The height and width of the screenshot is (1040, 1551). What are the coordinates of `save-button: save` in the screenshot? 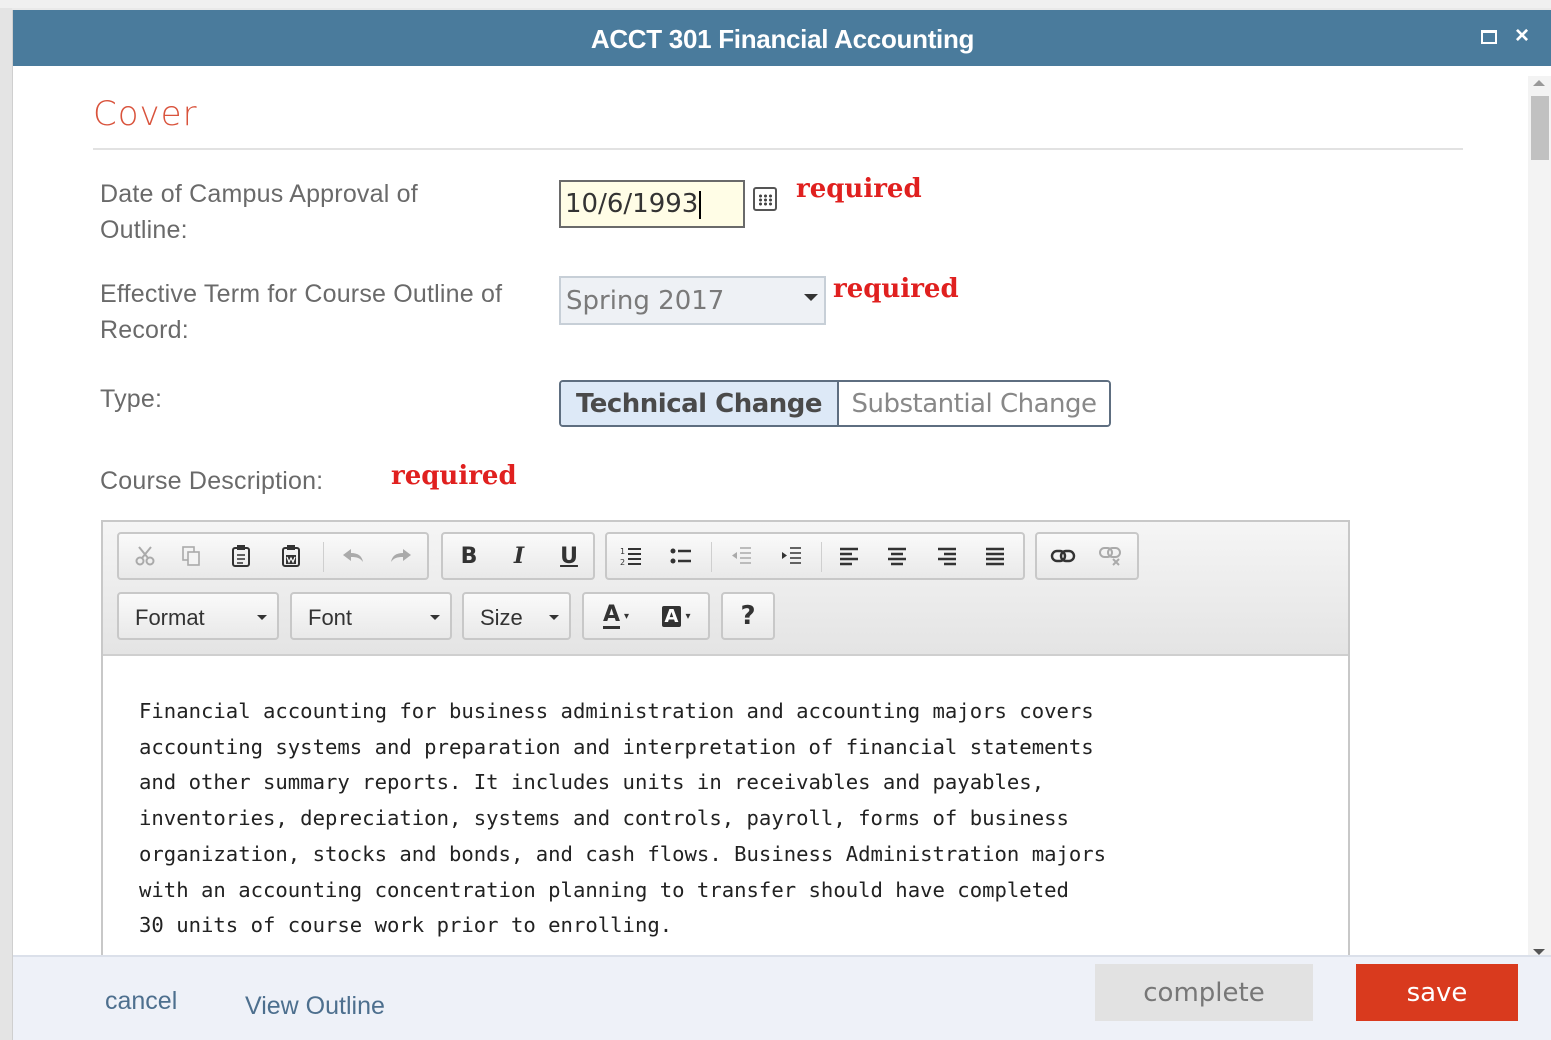 It's located at (1437, 992).